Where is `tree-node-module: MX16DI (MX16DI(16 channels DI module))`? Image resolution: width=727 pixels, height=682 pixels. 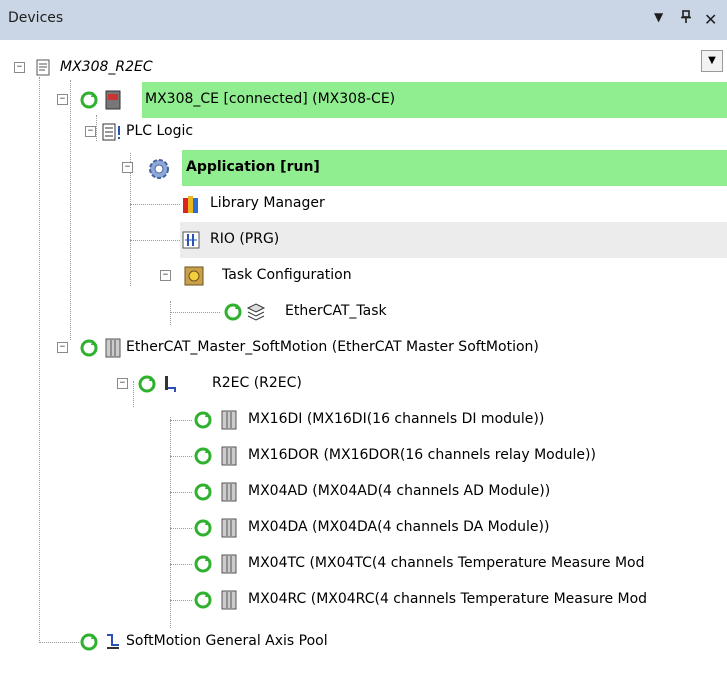 tree-node-module: MX16DI (MX16DI(16 channels DI module)) is located at coordinates (363, 420).